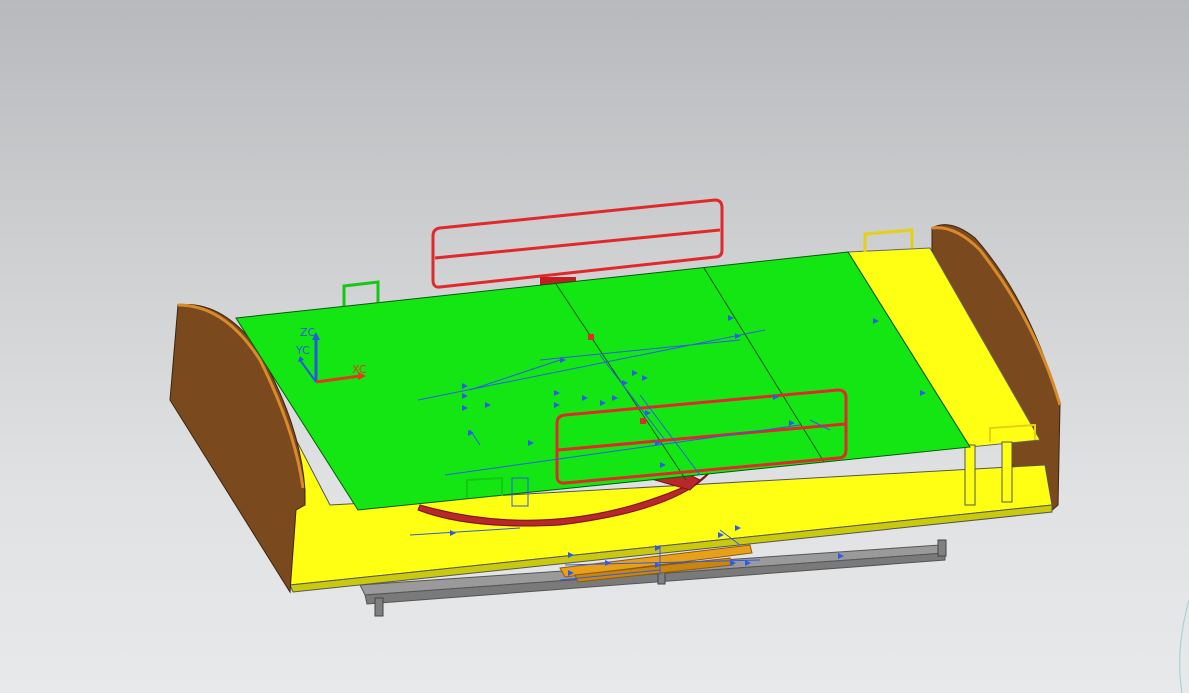 This screenshot has width=1189, height=693. Describe the element at coordinates (359, 369) in the screenshot. I see `triad-x-label: XC` at that location.